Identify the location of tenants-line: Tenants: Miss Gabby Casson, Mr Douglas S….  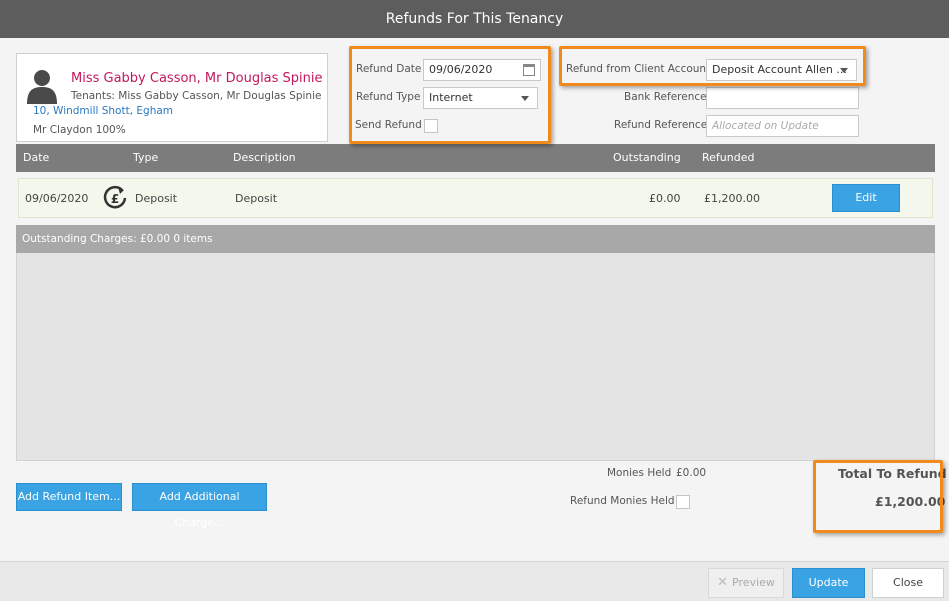
(196, 96).